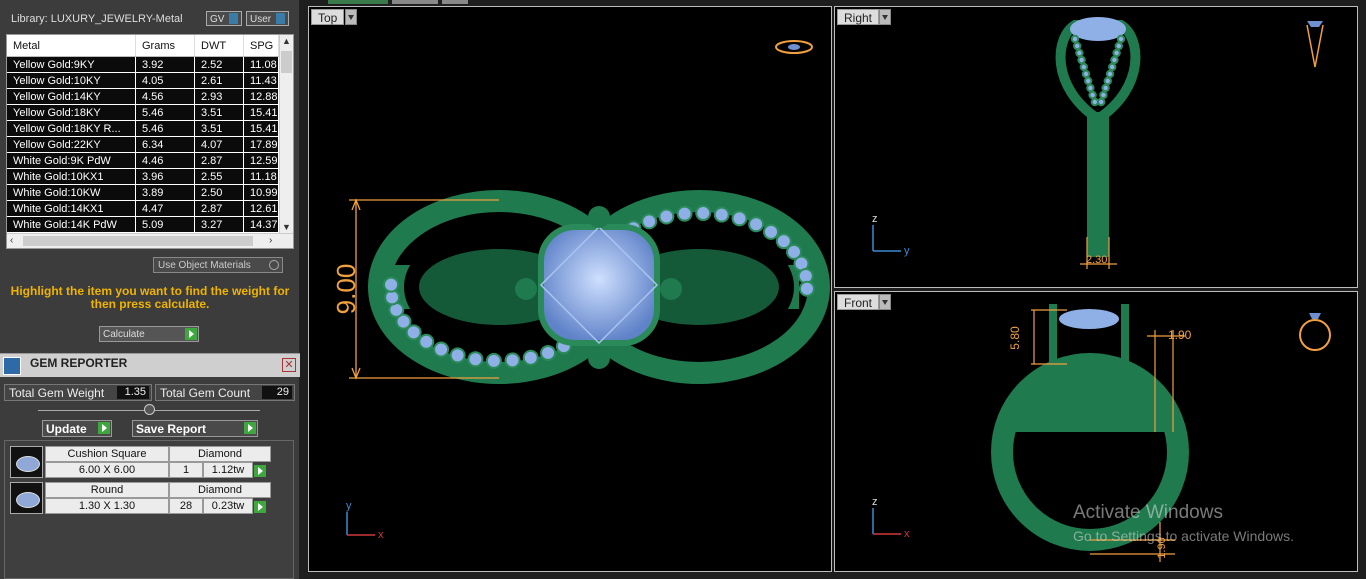 Image resolution: width=1366 pixels, height=579 pixels. What do you see at coordinates (1180, 335) in the screenshot?
I see `offset-dimension-label: 1.90` at bounding box center [1180, 335].